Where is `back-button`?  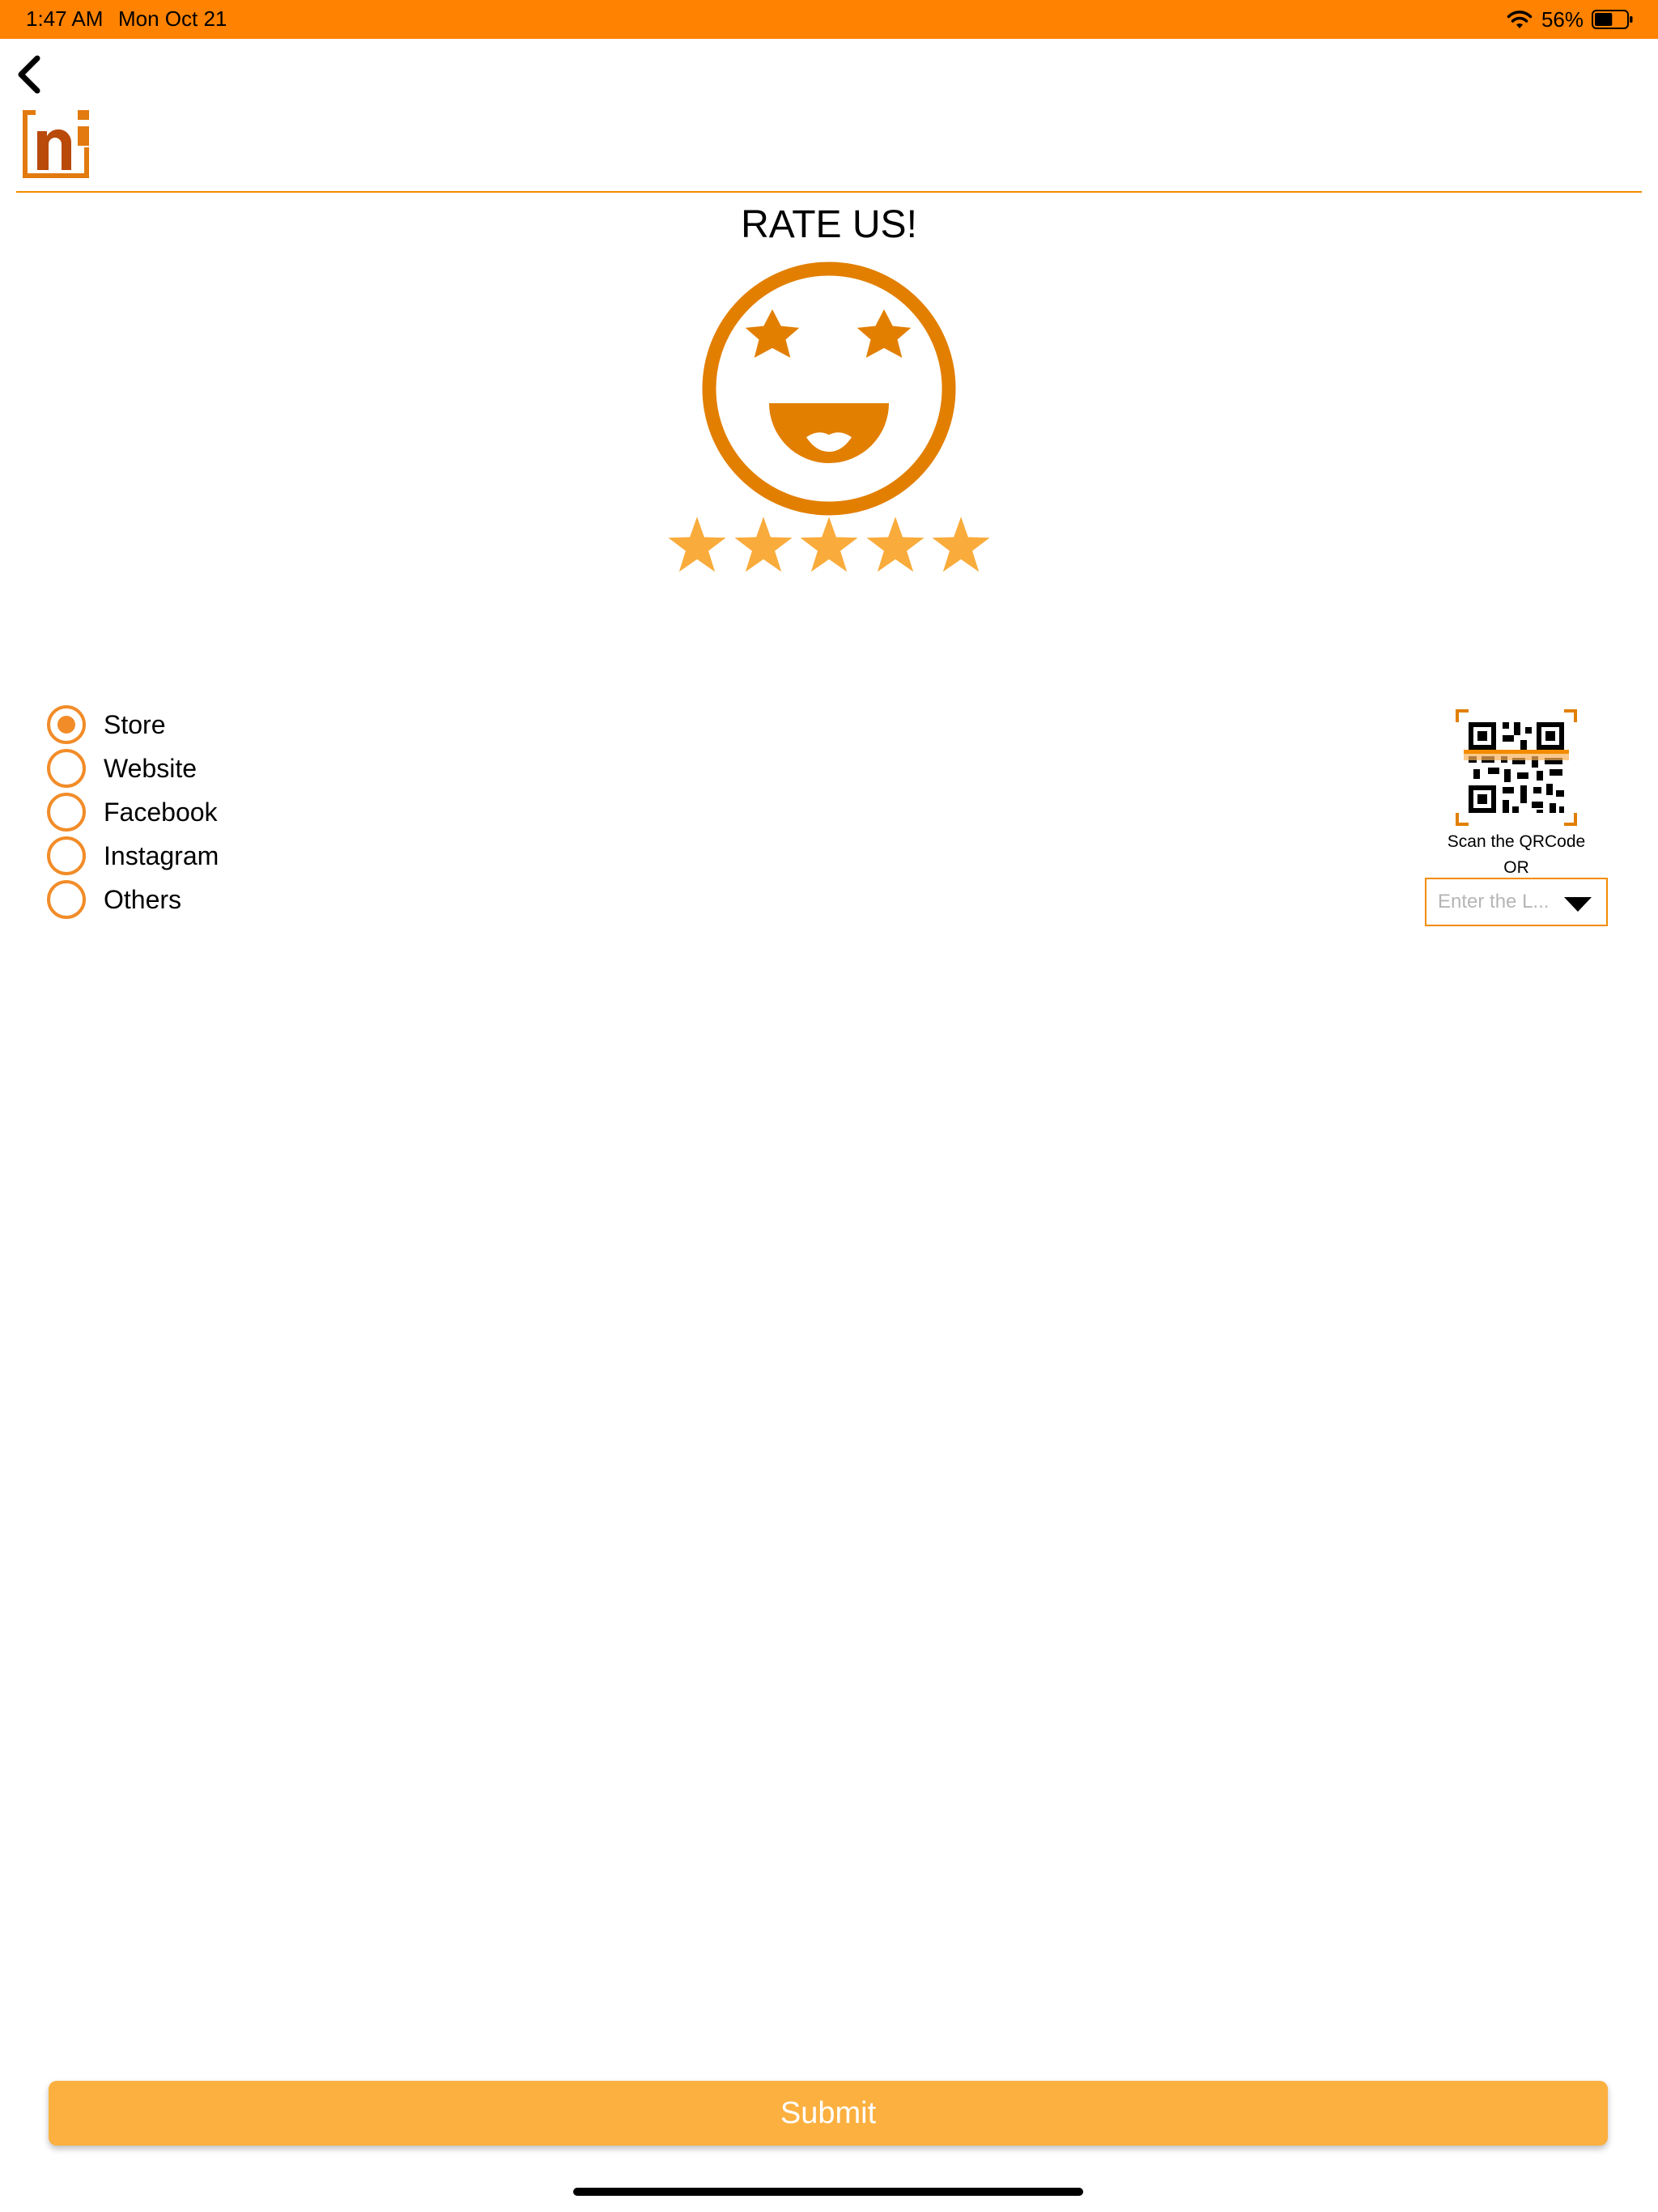 back-button is located at coordinates (29, 75).